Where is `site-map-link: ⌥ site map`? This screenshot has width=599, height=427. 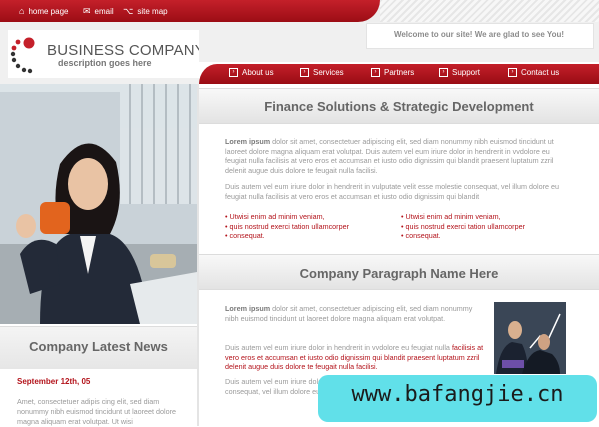
site-map-link: ⌥ site map is located at coordinates (145, 11).